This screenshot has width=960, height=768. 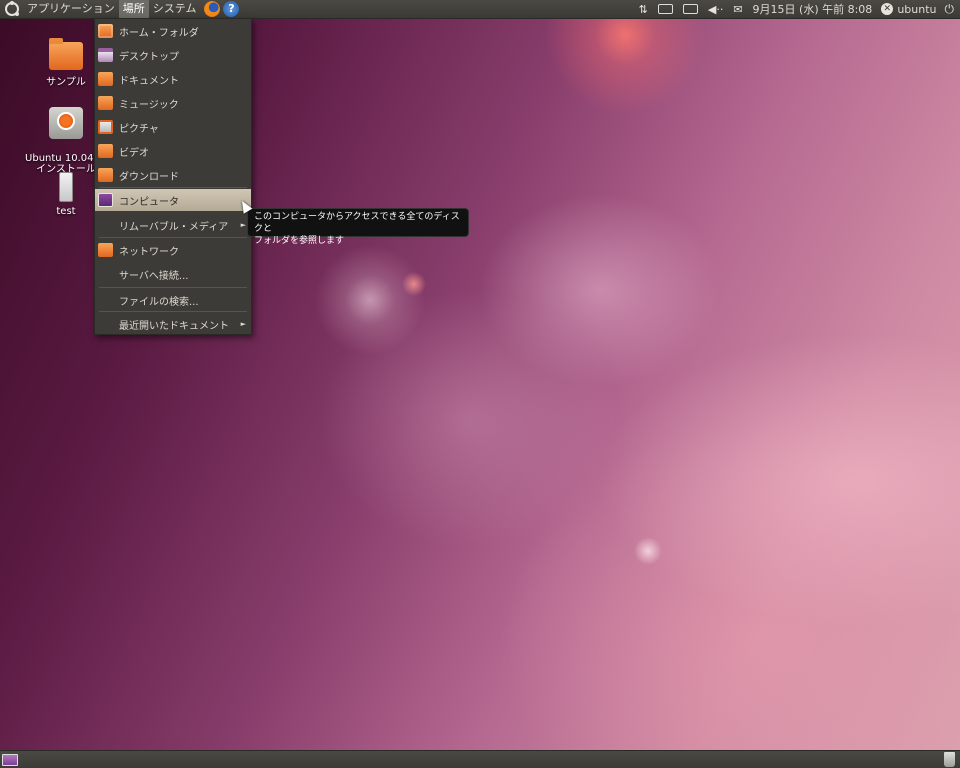 I want to click on menu-item-home-folder: ホーム・フォルダ, so click(x=173, y=31).